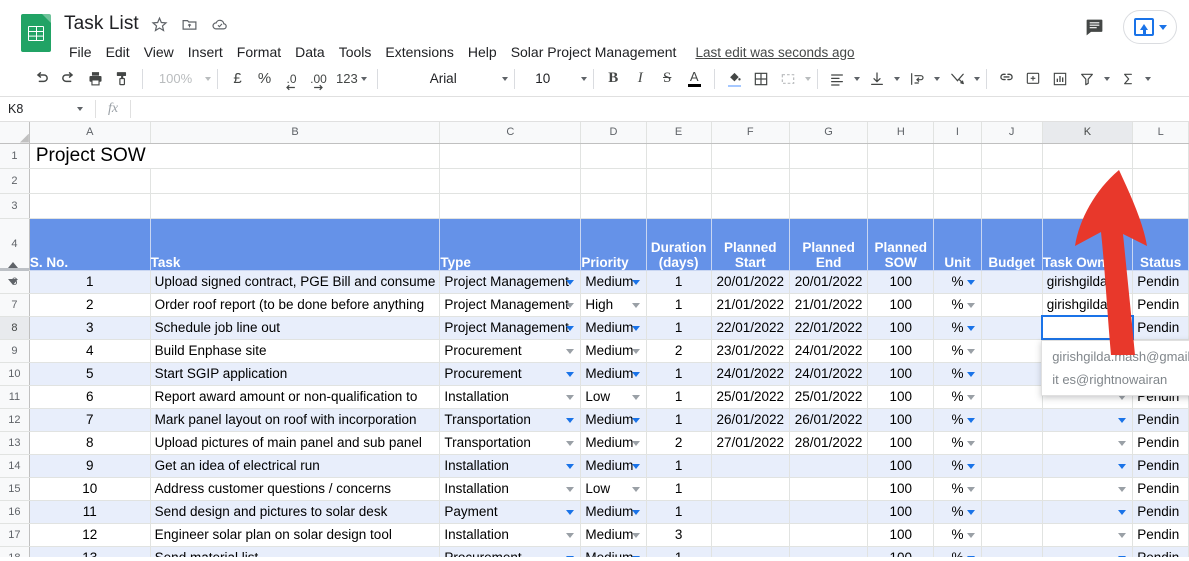 The width and height of the screenshot is (1189, 561). Describe the element at coordinates (1006, 78) in the screenshot. I see `insert-link-icon` at that location.